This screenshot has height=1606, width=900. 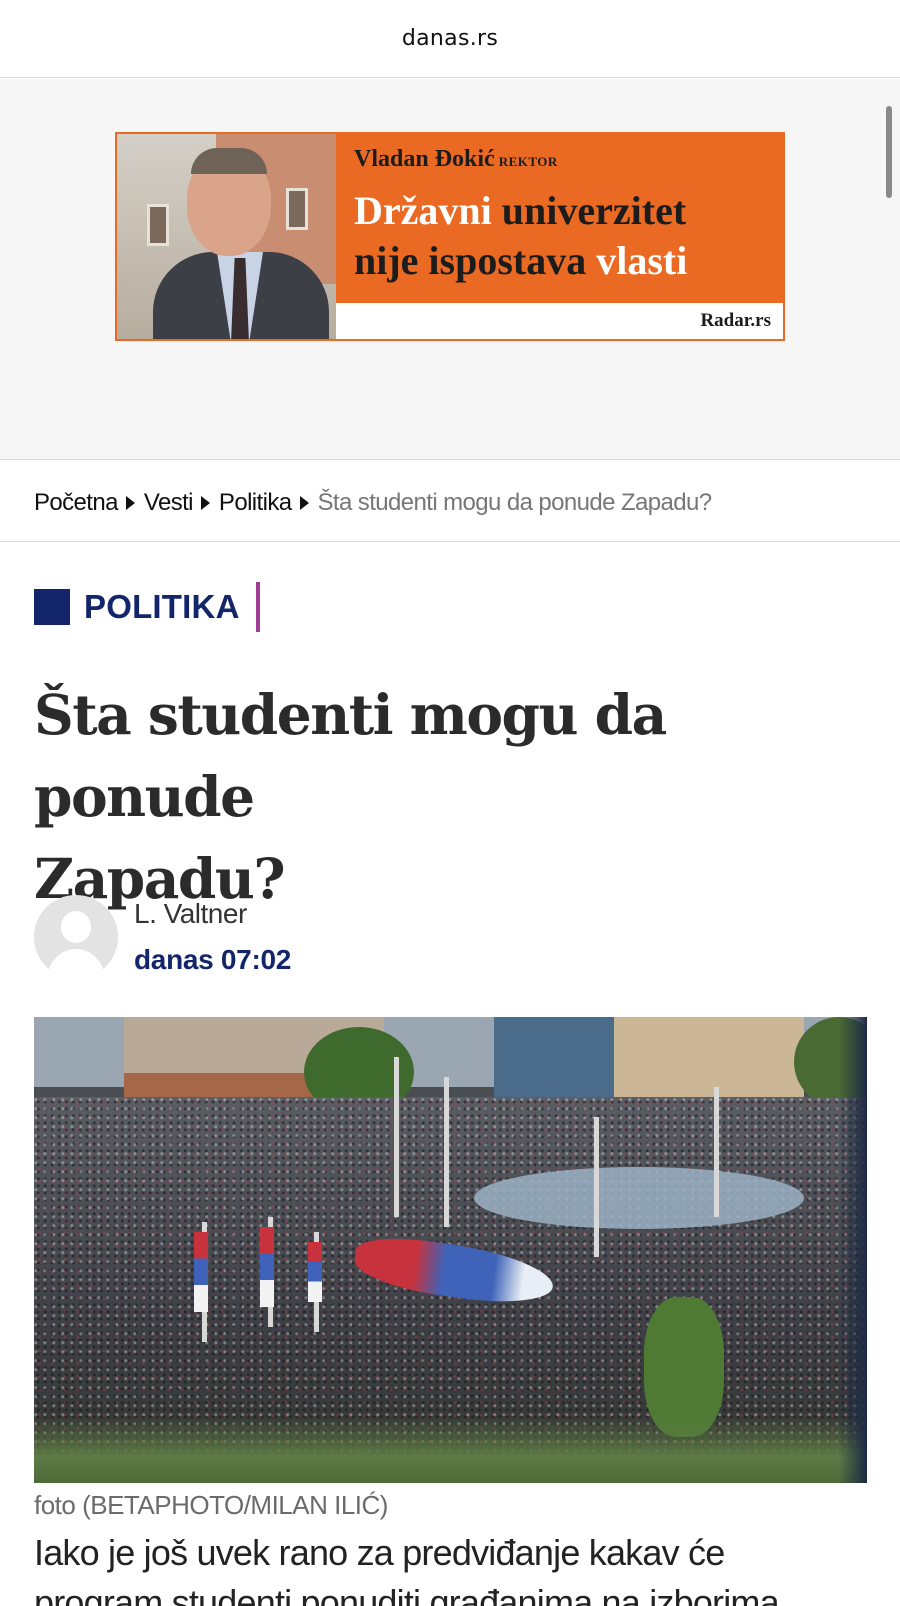 What do you see at coordinates (424, 159) in the screenshot?
I see `ad-person-name: Vladan Đokić` at bounding box center [424, 159].